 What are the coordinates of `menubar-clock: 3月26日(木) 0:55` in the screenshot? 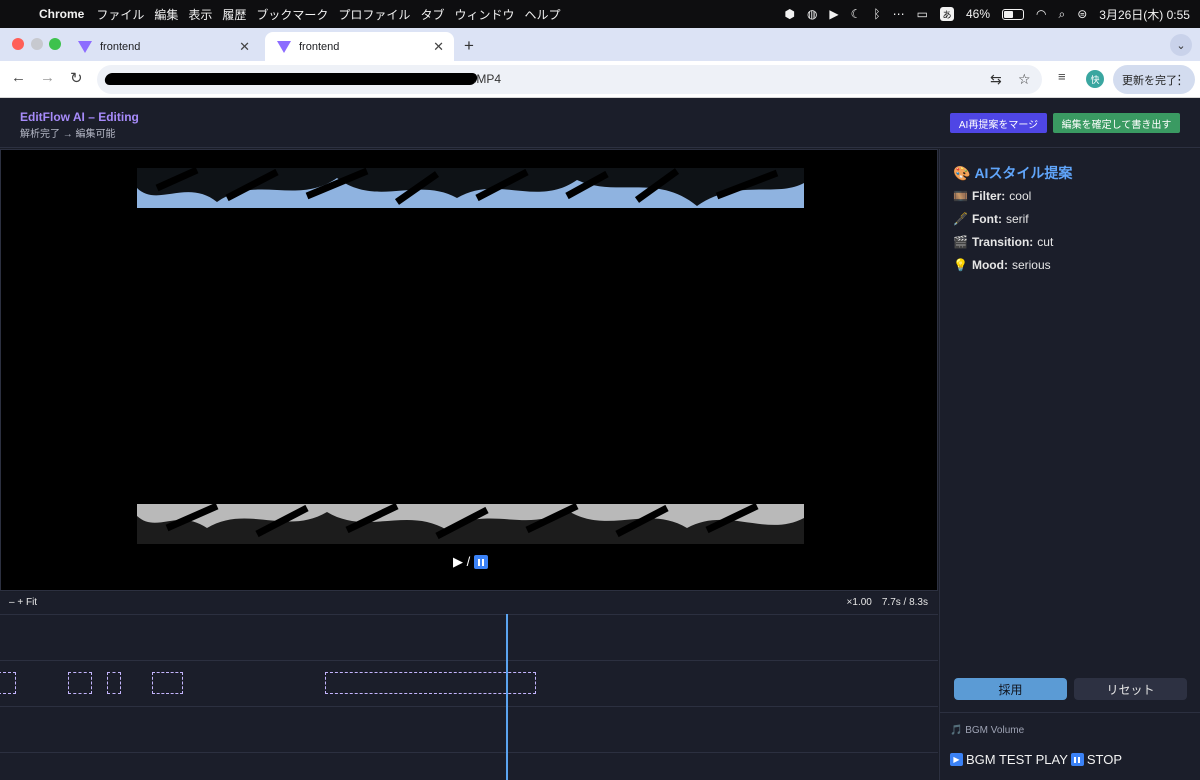 It's located at (1144, 14).